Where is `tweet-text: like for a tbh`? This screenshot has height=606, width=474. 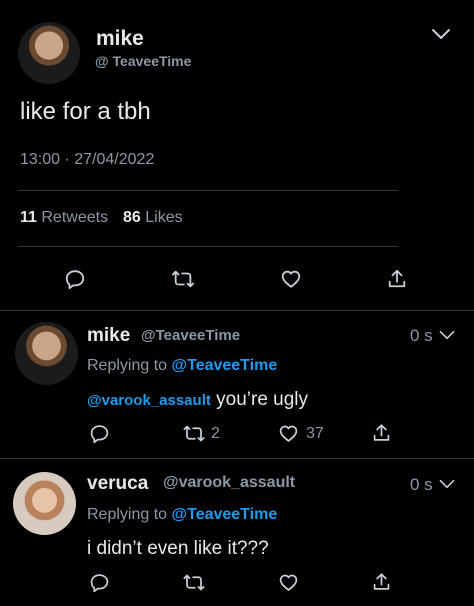
tweet-text: like for a tbh is located at coordinates (85, 111).